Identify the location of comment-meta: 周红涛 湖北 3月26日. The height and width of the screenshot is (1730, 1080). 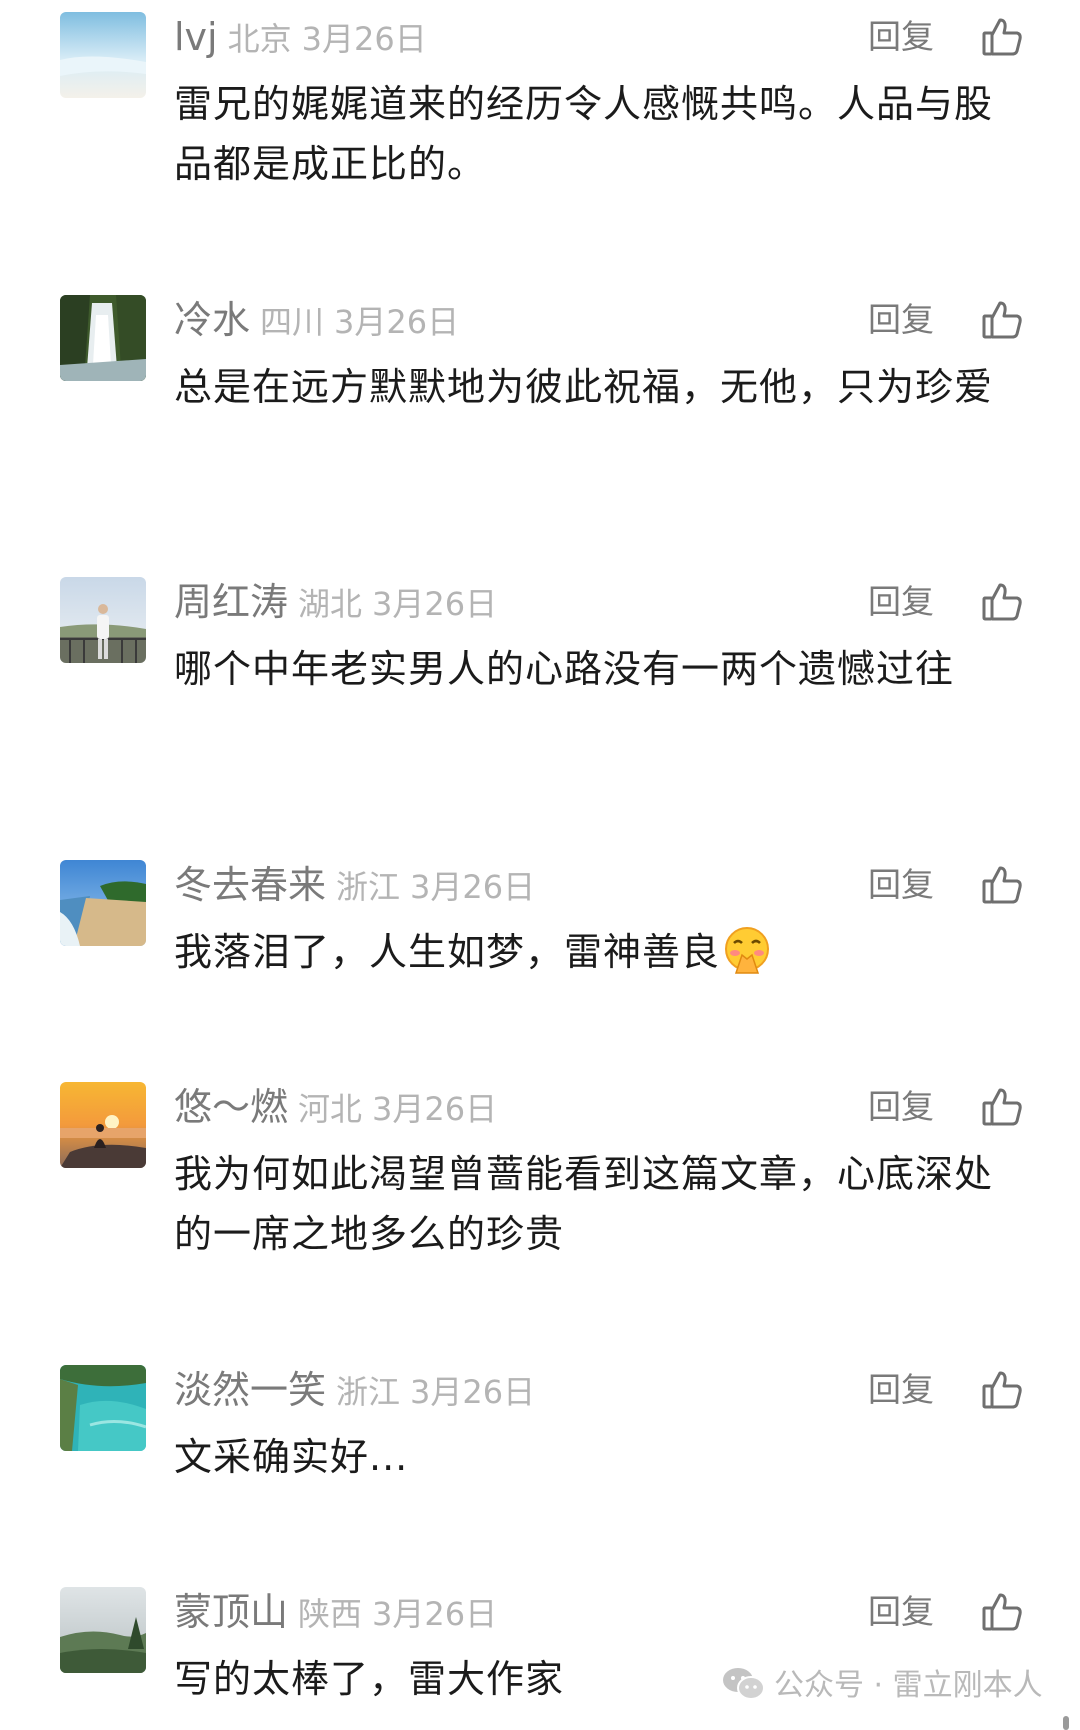
(335, 602).